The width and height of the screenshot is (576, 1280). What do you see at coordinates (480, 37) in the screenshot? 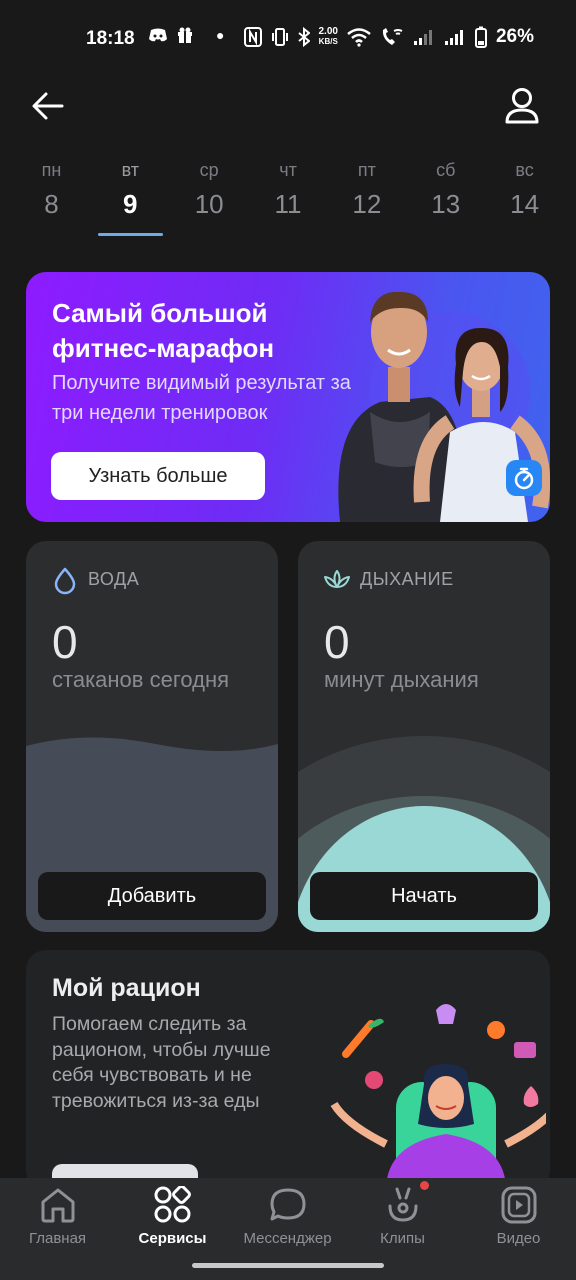
I see `battery-icon` at bounding box center [480, 37].